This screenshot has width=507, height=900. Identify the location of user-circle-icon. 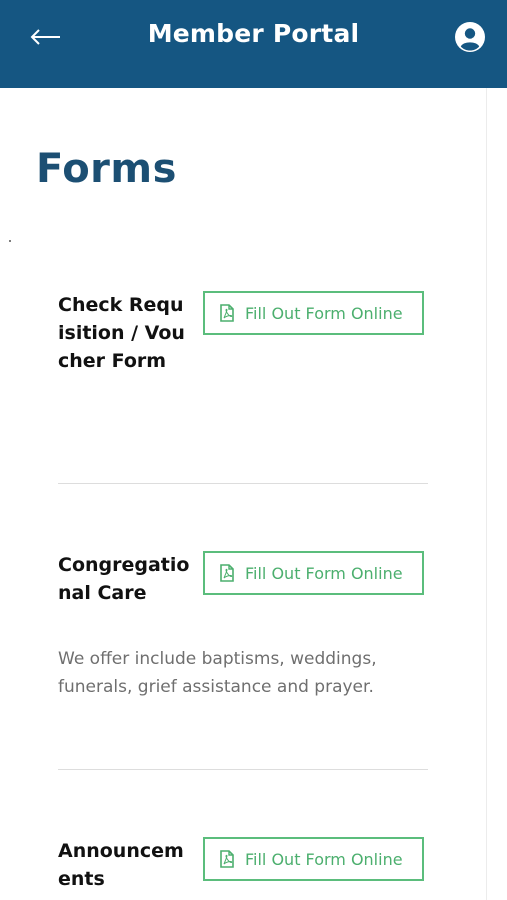
(470, 37).